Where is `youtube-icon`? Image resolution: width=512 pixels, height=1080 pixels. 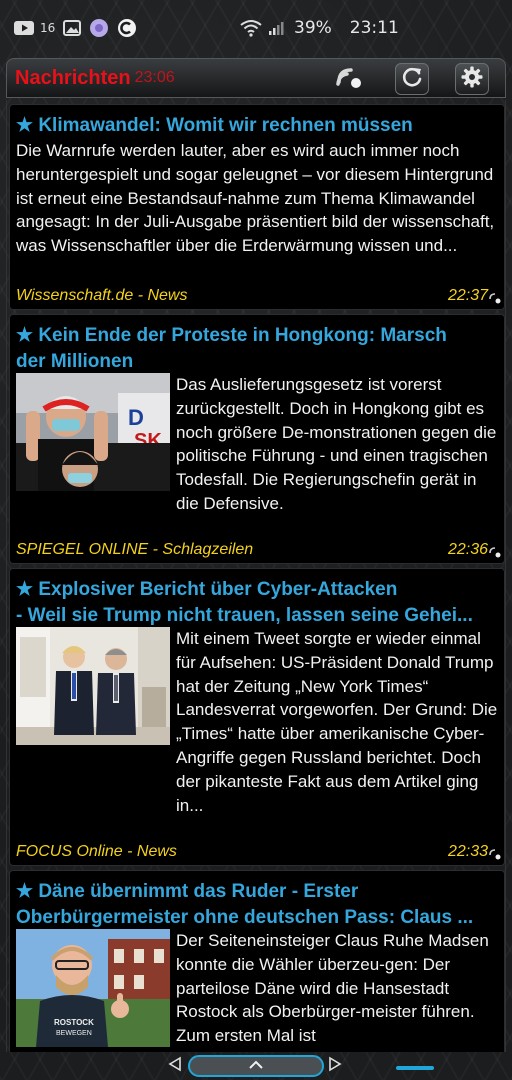 youtube-icon is located at coordinates (24, 28).